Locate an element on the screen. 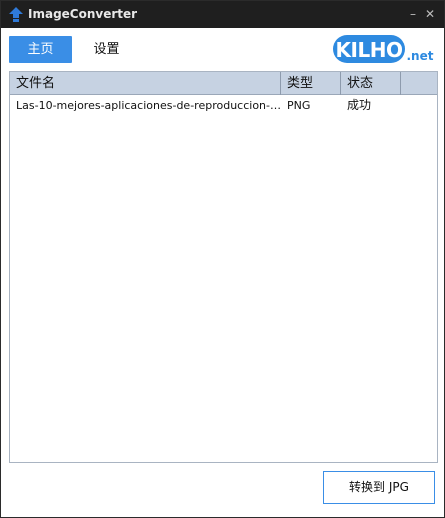 This screenshot has width=445, height=518. column-header-status: 状态 is located at coordinates (371, 83).